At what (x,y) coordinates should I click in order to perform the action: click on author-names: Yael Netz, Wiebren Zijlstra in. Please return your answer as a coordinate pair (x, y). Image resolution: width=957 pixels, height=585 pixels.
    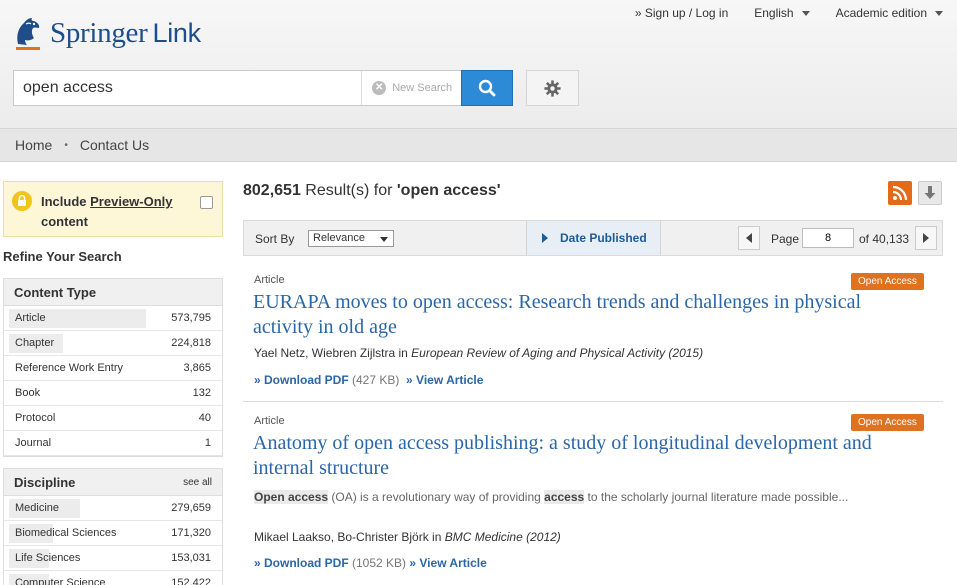
    Looking at the image, I should click on (331, 353).